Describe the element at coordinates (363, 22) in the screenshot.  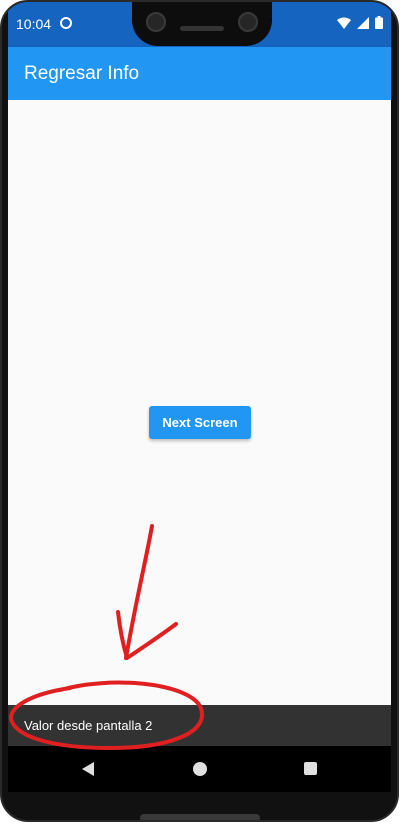
I see `signal-icon` at that location.